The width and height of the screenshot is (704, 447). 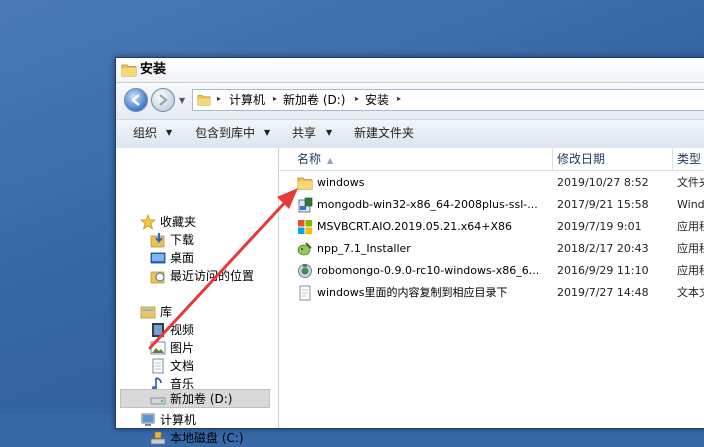 I want to click on sidebar-item-label: 视频, so click(x=182, y=330).